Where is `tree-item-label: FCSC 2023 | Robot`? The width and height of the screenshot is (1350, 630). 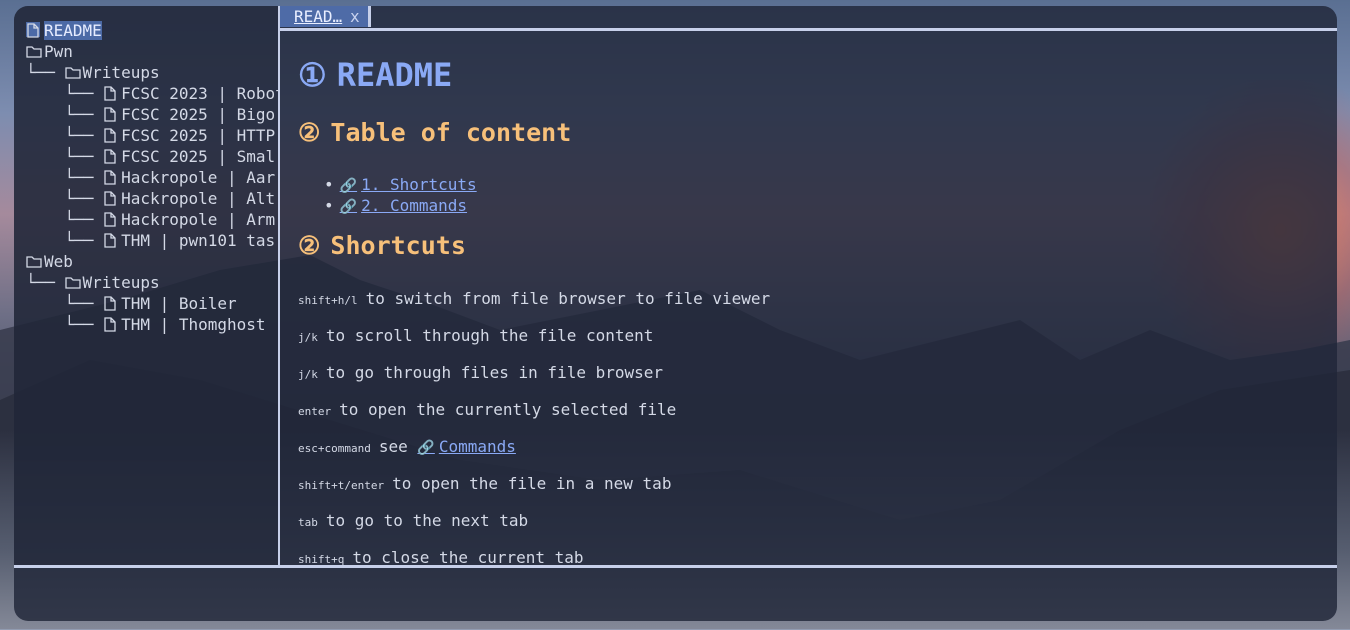 tree-item-label: FCSC 2023 | Robot is located at coordinates (199, 93).